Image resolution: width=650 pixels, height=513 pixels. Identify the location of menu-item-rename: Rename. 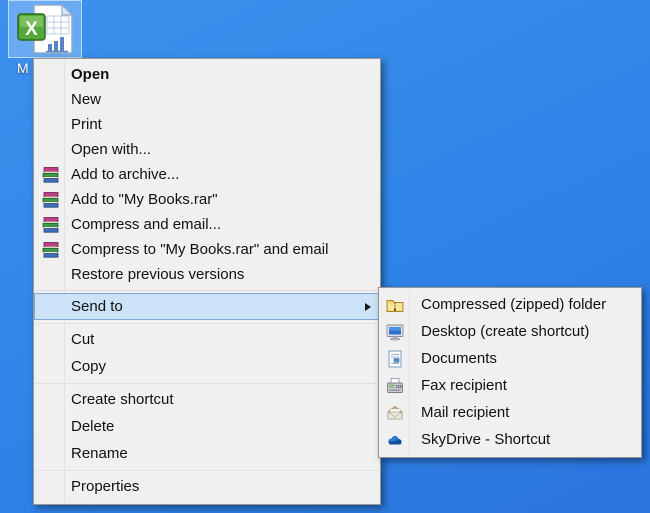
(207, 453).